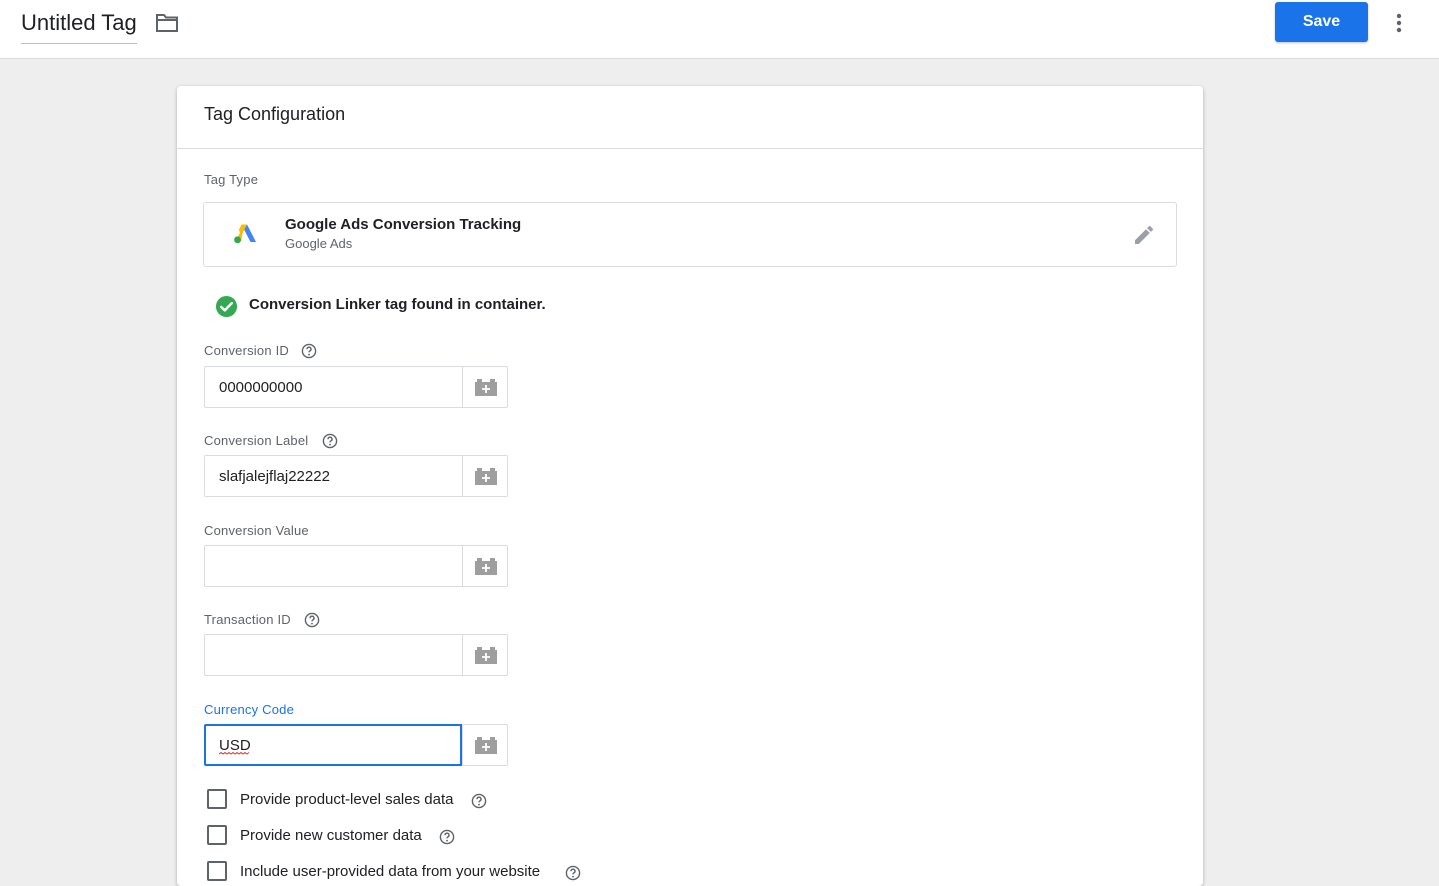 Image resolution: width=1439 pixels, height=886 pixels. I want to click on save-button: Save, so click(1321, 22).